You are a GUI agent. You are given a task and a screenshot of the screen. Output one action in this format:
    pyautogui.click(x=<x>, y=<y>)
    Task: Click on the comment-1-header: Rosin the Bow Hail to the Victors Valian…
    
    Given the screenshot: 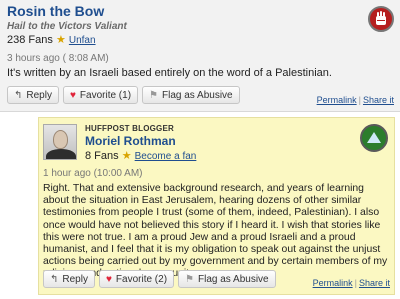 What is the action you would take?
    pyautogui.click(x=200, y=24)
    